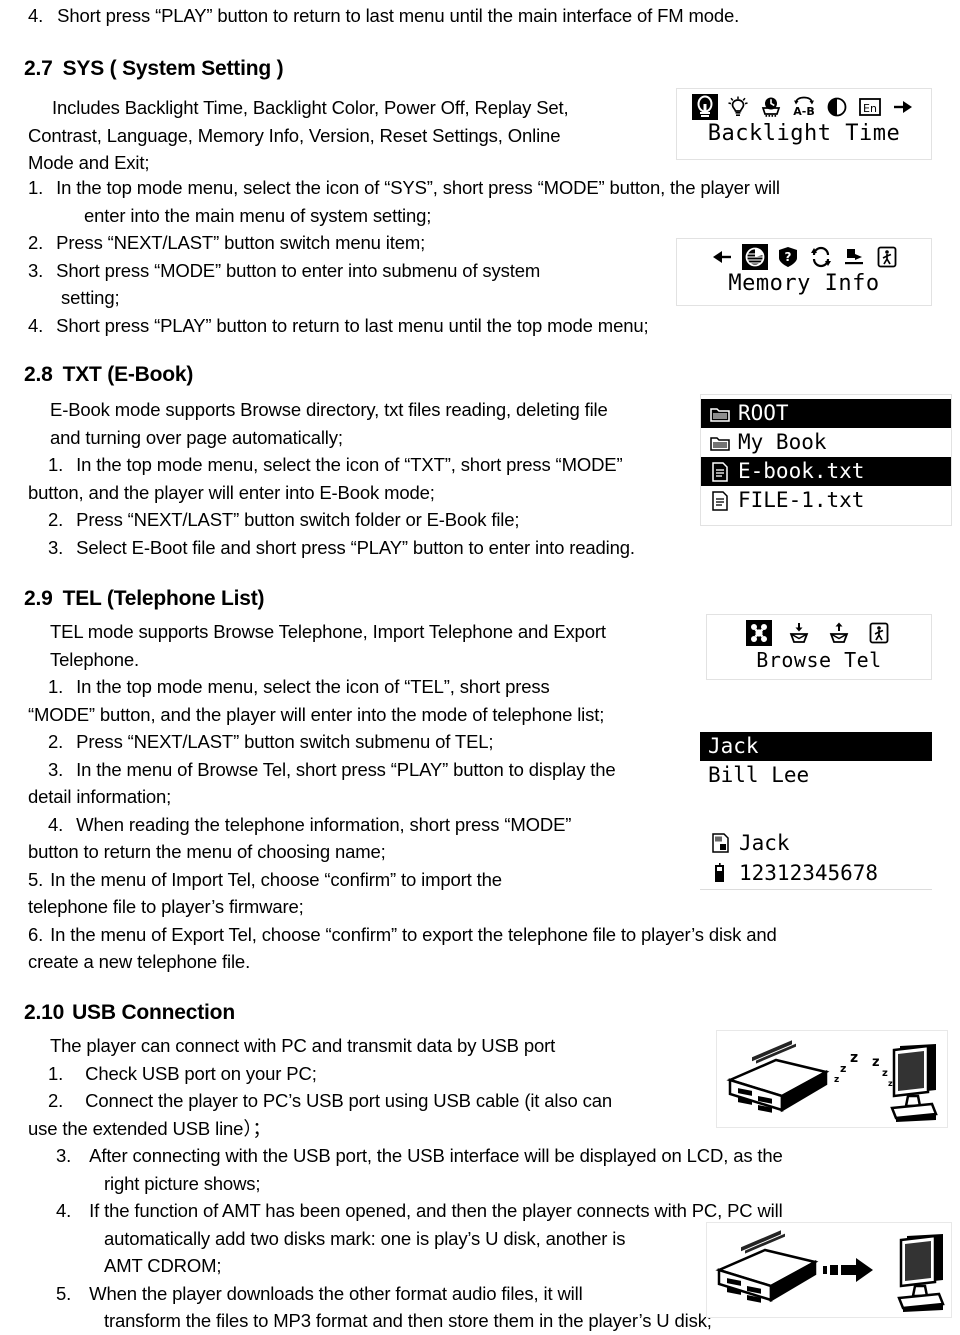  What do you see at coordinates (832, 1081) in the screenshot?
I see `usb-idle-illustration: z z z z z z` at bounding box center [832, 1081].